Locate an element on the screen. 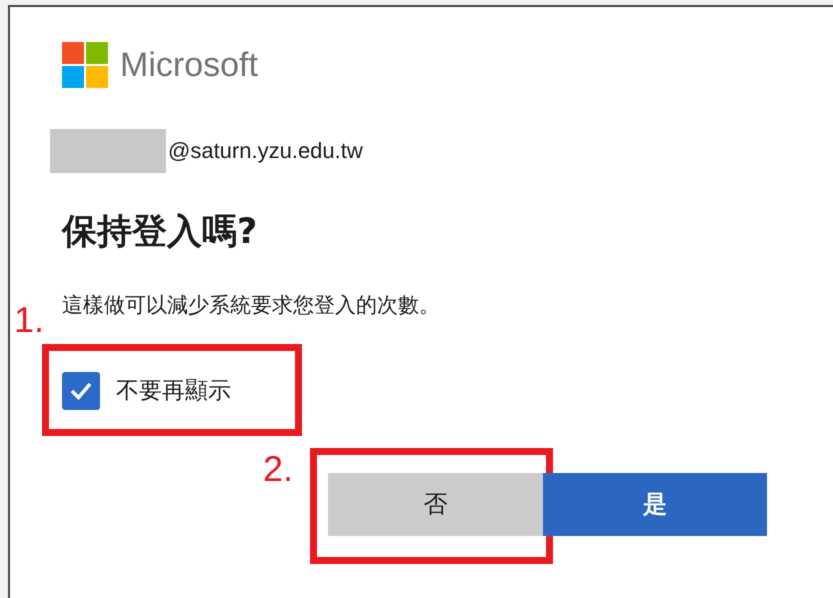  decline-button: 否 is located at coordinates (435, 504).